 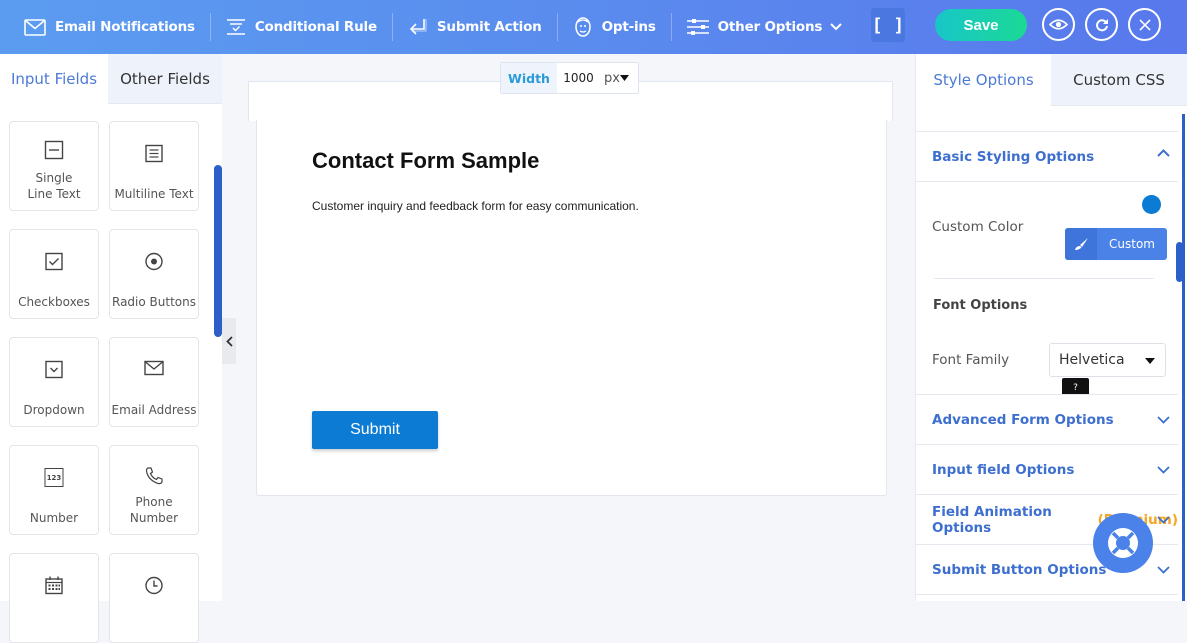 I want to click on fields-tabs: Input Fields Other Fields, so click(x=111, y=79).